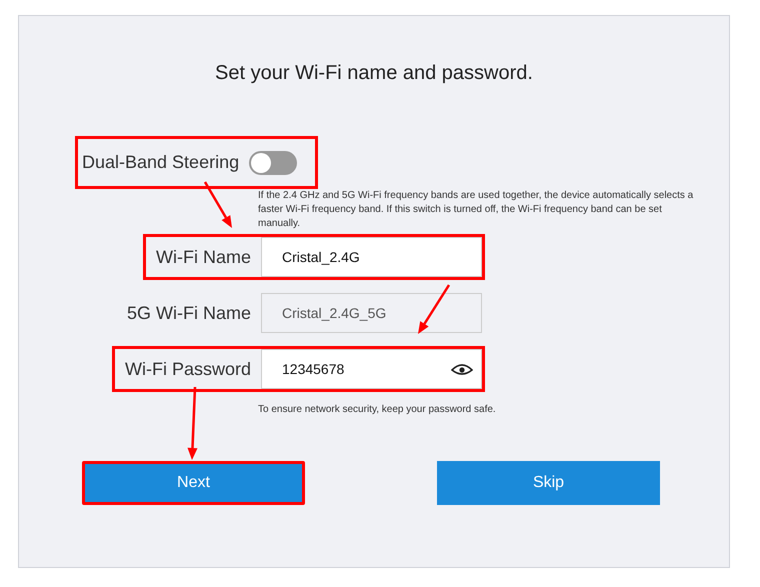 The width and height of the screenshot is (760, 587). Describe the element at coordinates (371, 313) in the screenshot. I see `input-field: Cristal_2.4G_5G` at that location.